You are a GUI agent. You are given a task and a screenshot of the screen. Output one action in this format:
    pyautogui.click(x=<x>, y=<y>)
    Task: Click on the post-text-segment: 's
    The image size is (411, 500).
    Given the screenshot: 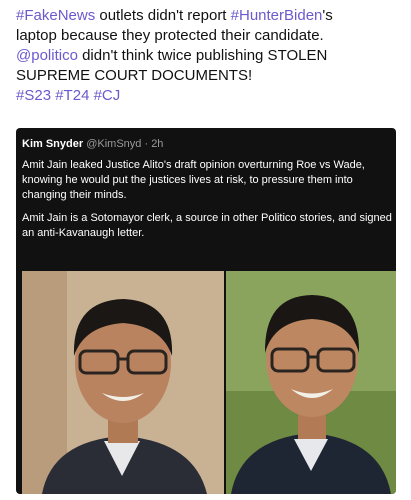 What is the action you would take?
    pyautogui.click(x=327, y=15)
    